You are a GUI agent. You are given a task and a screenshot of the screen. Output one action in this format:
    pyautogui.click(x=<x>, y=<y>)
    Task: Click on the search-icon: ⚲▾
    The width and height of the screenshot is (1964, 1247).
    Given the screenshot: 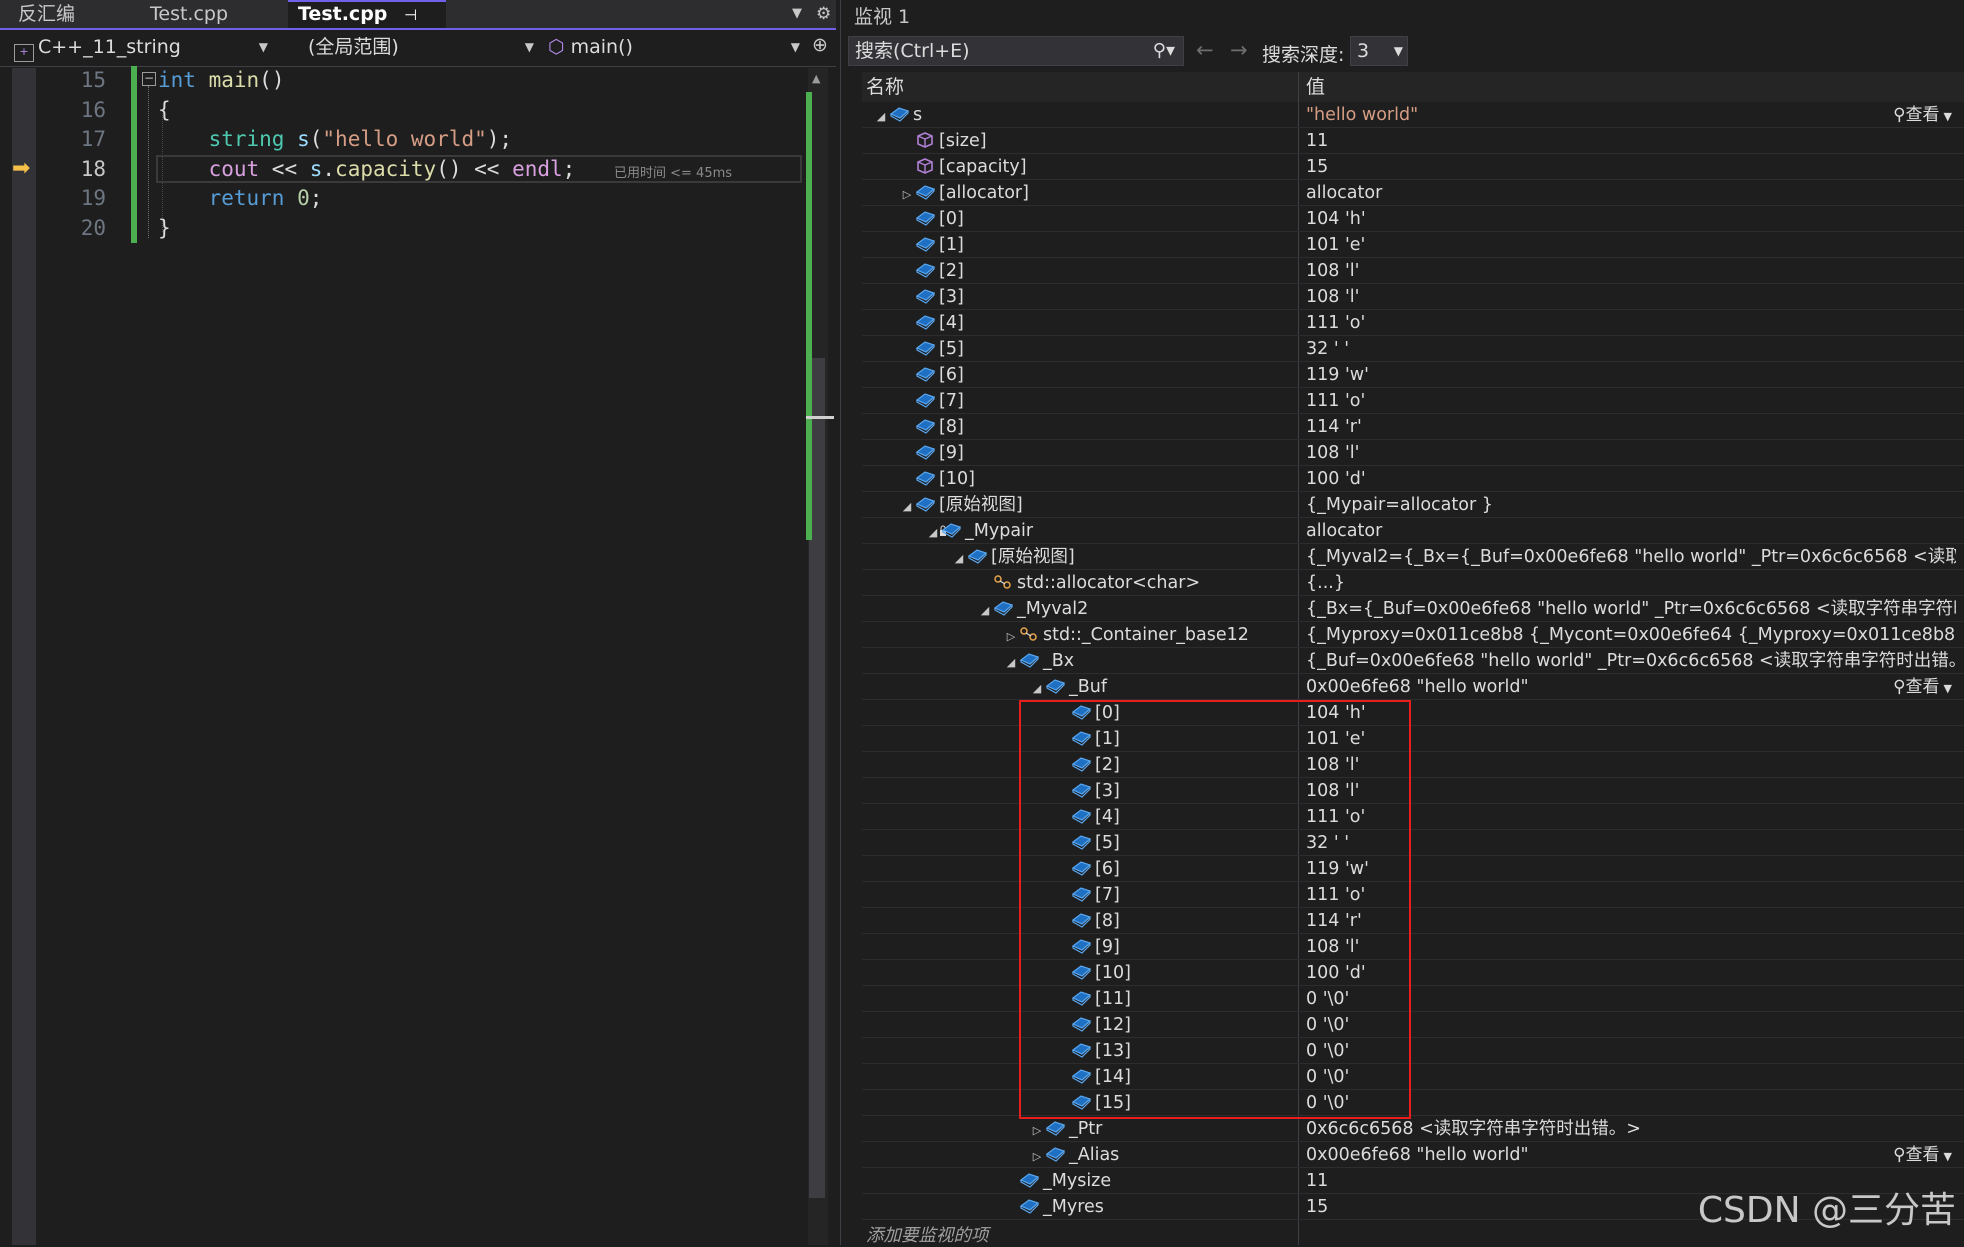 What is the action you would take?
    pyautogui.click(x=1164, y=51)
    